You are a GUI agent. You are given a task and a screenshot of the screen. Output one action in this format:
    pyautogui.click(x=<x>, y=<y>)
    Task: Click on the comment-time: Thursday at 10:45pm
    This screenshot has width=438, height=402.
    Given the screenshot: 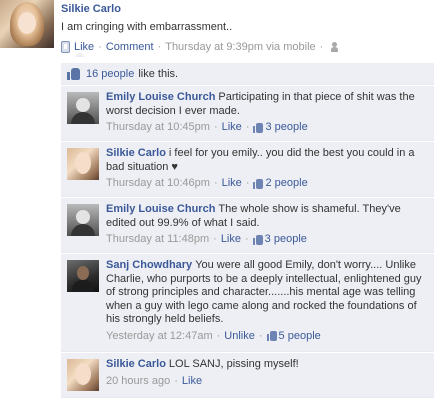 What is the action you would take?
    pyautogui.click(x=158, y=127)
    